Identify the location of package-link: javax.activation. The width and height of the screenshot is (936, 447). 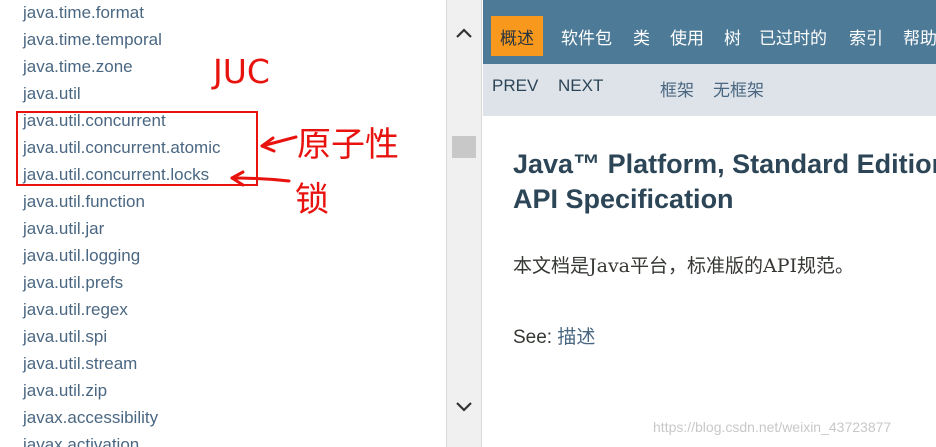
(81, 441).